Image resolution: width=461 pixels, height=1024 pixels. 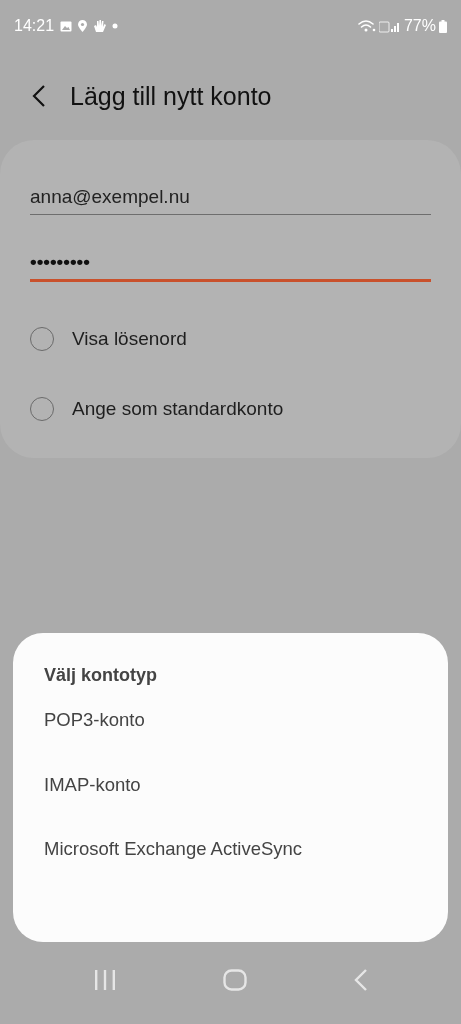 I want to click on sheet-title: Välj kontotyp, so click(x=101, y=675).